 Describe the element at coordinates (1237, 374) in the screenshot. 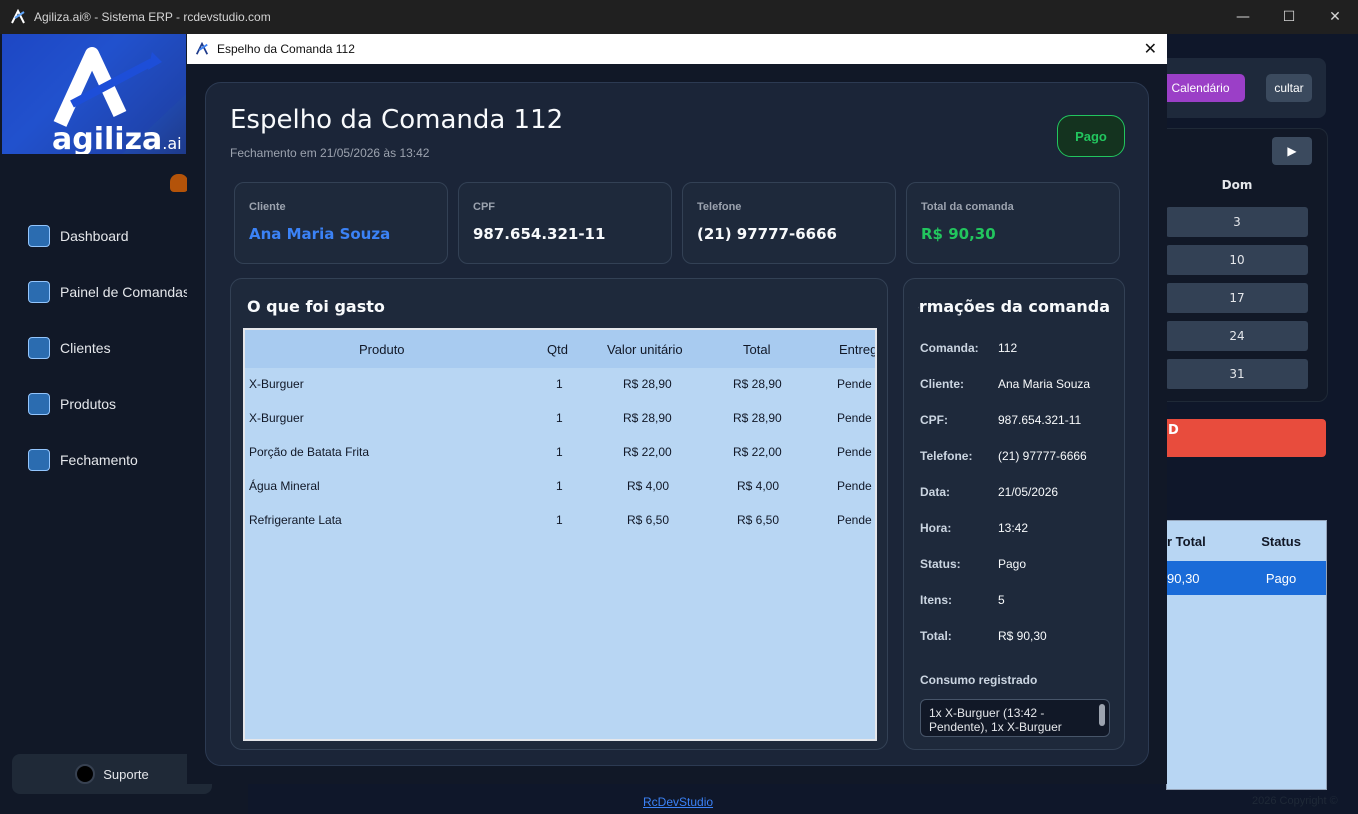

I see `calendar-day: 31` at that location.